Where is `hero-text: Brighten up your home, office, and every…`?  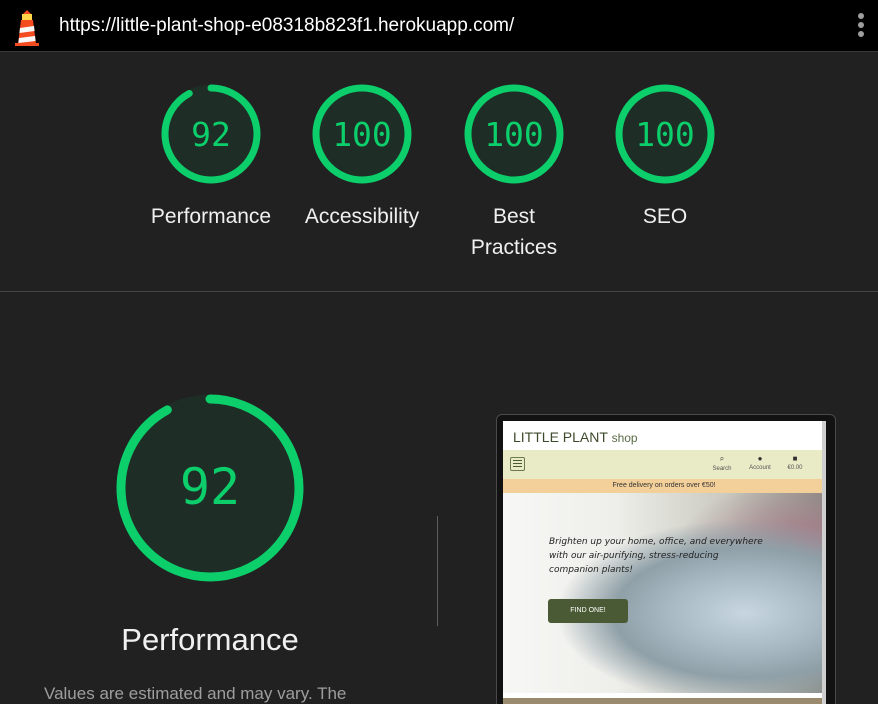
hero-text: Brighten up your home, office, and every… is located at coordinates (656, 556).